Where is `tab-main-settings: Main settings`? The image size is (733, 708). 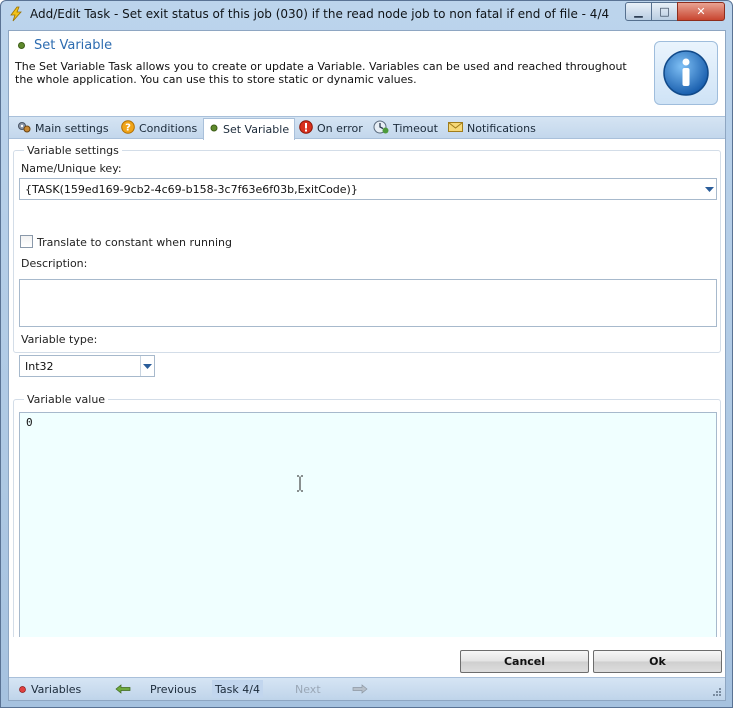 tab-main-settings: Main settings is located at coordinates (63, 128).